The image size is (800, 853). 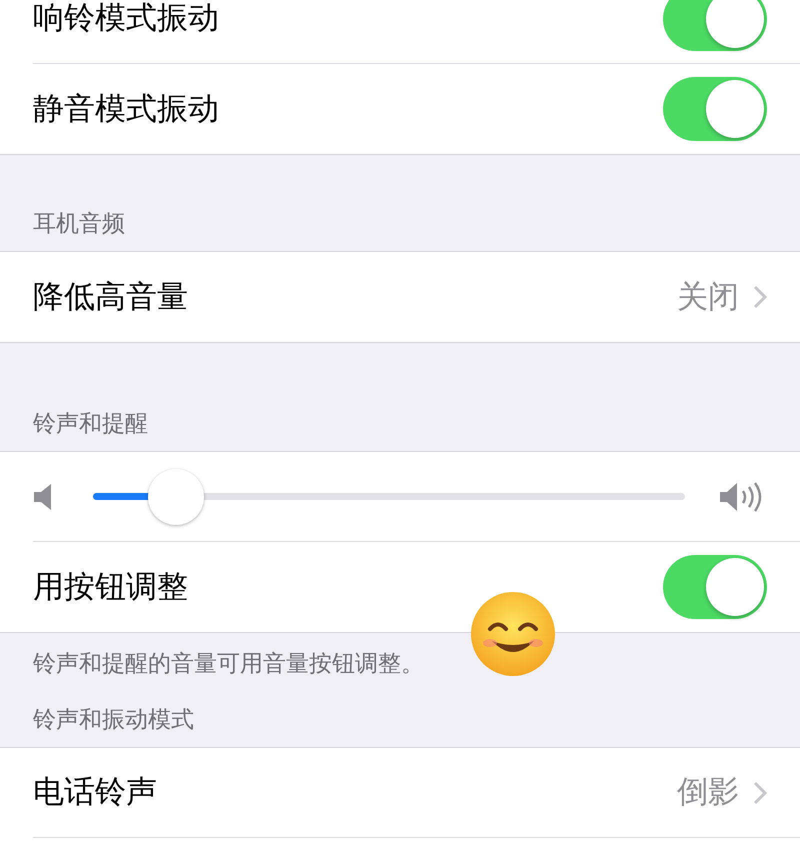 I want to click on toggle-switch, so click(x=715, y=25).